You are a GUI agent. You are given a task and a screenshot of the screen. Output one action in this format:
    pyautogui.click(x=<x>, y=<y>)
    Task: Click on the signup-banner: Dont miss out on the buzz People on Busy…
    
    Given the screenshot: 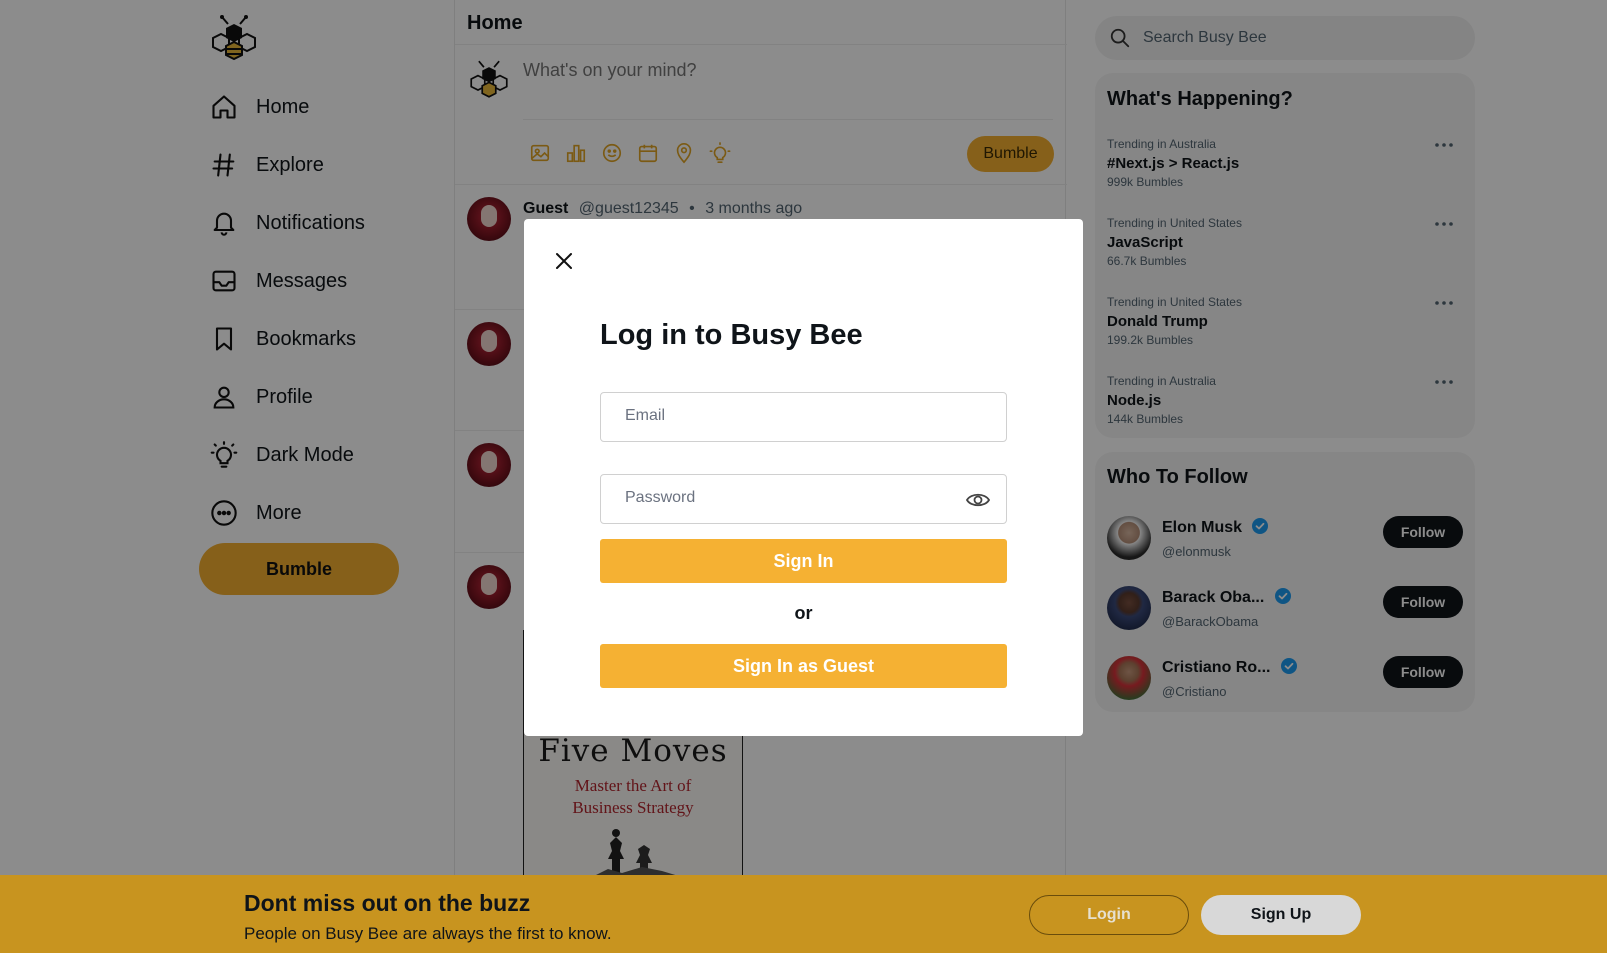 What is the action you would take?
    pyautogui.click(x=803, y=914)
    